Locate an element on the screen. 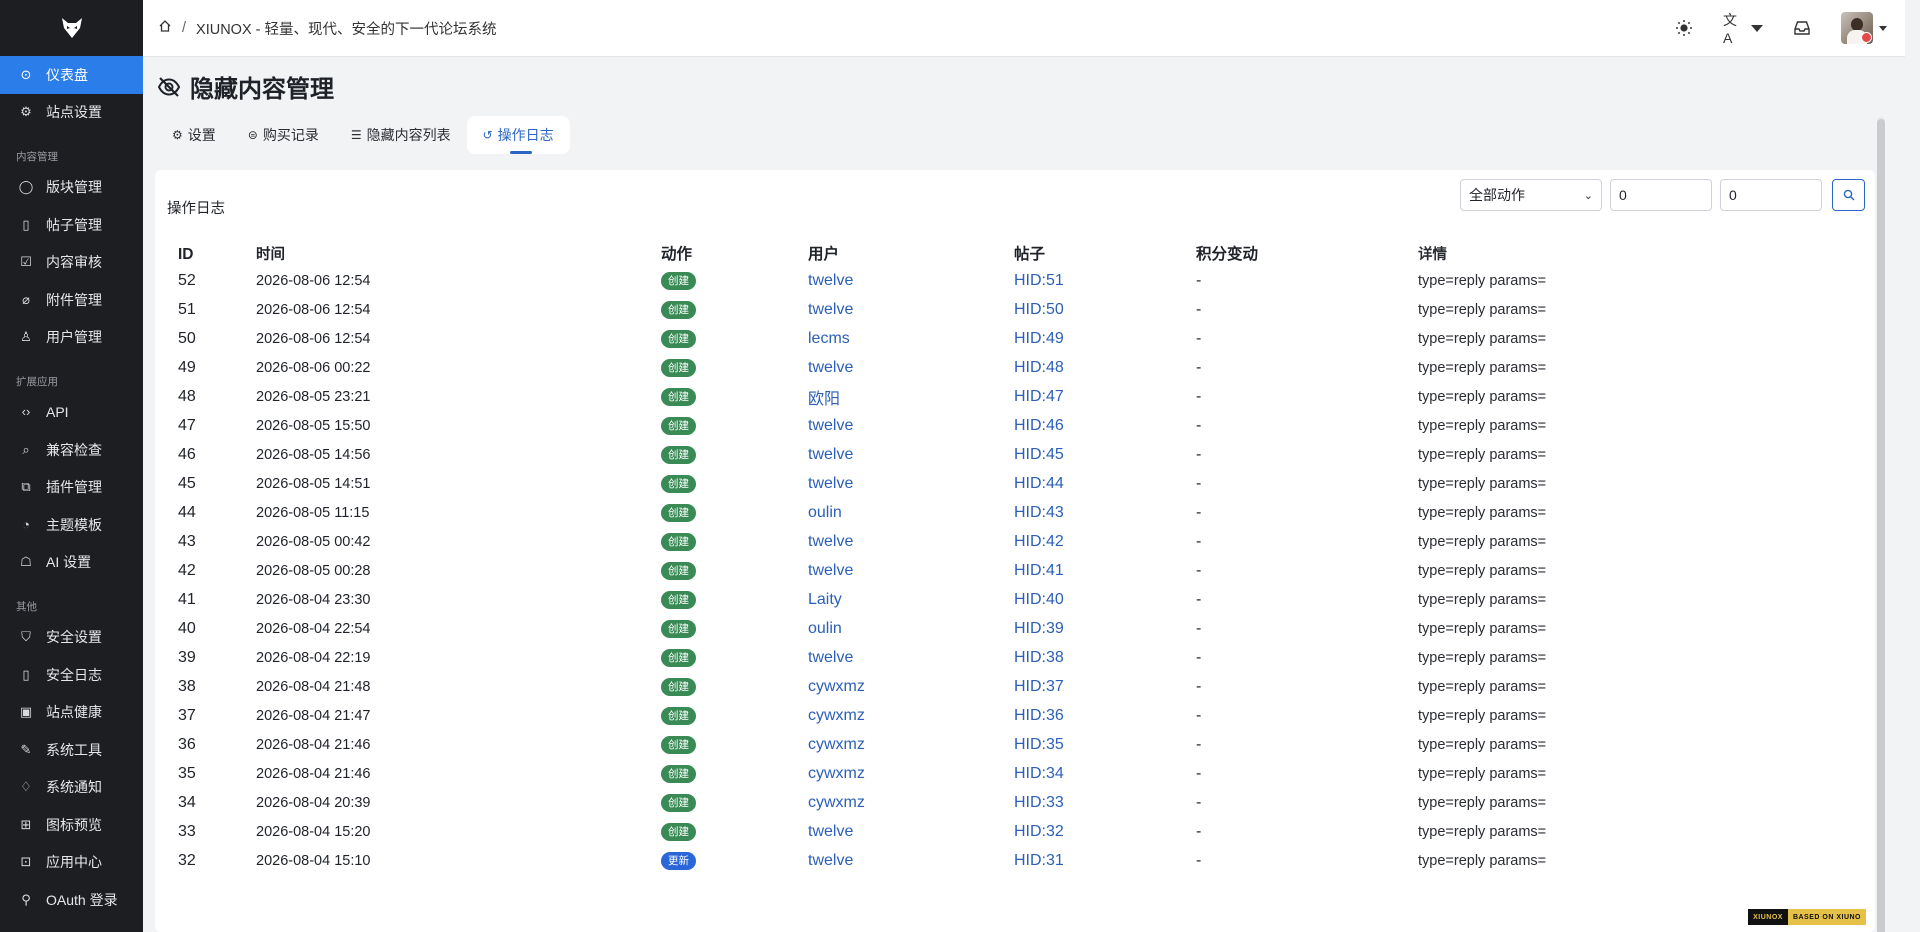  post-link: HID:37 is located at coordinates (1039, 686).